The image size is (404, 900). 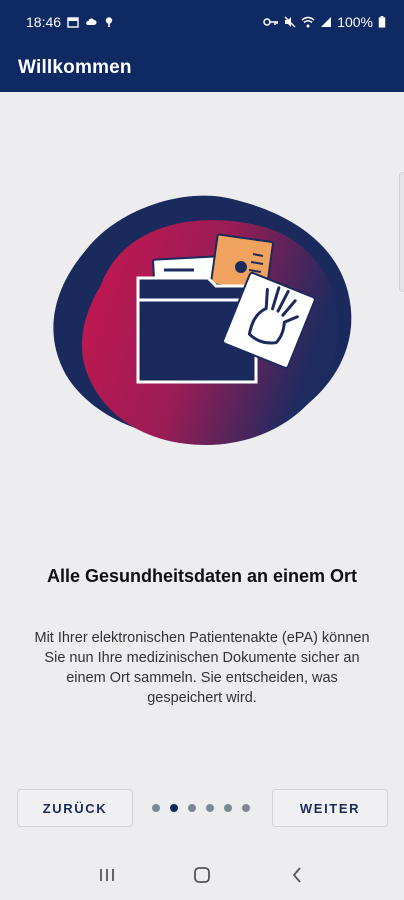 What do you see at coordinates (44, 22) in the screenshot?
I see `status-time: 18:46` at bounding box center [44, 22].